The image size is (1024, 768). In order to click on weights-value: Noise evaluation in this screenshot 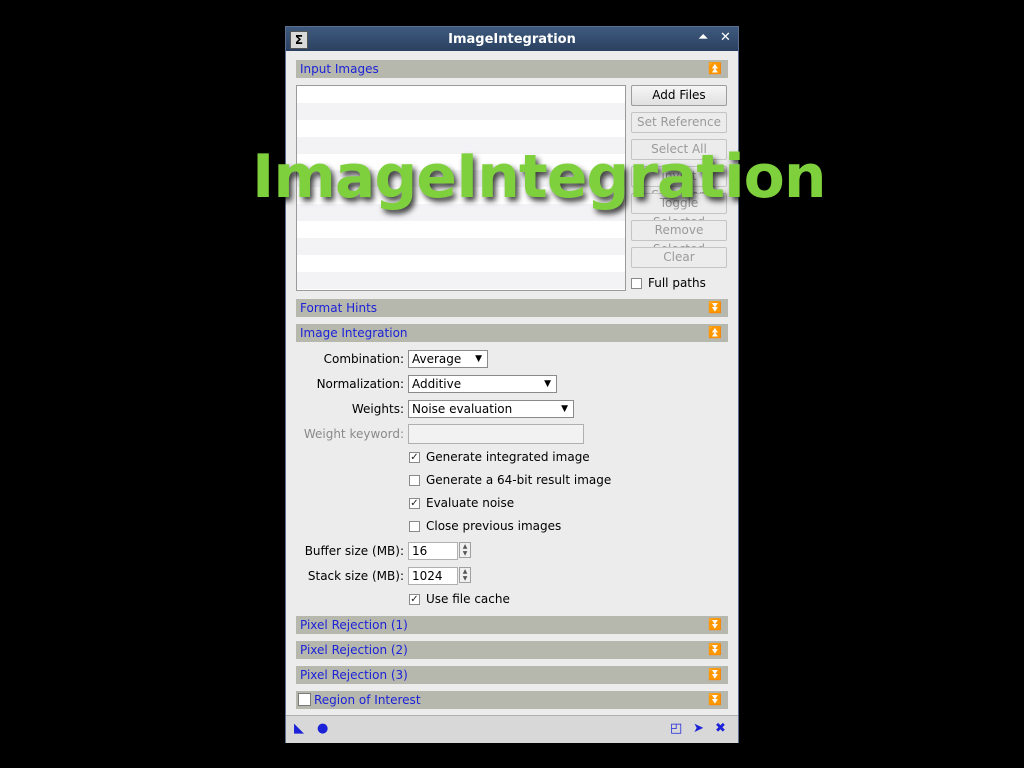, I will do `click(462, 409)`.